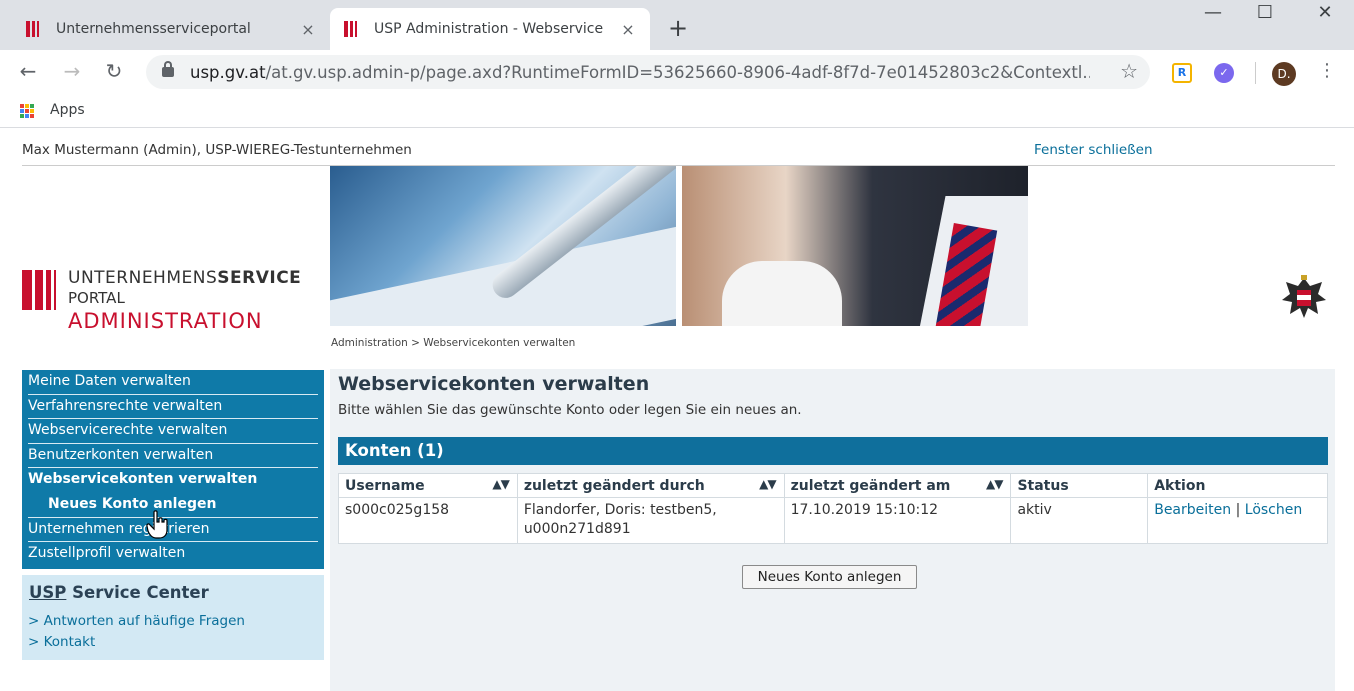 The width and height of the screenshot is (1354, 691). What do you see at coordinates (157, 524) in the screenshot?
I see `hand-cursor-icon` at bounding box center [157, 524].